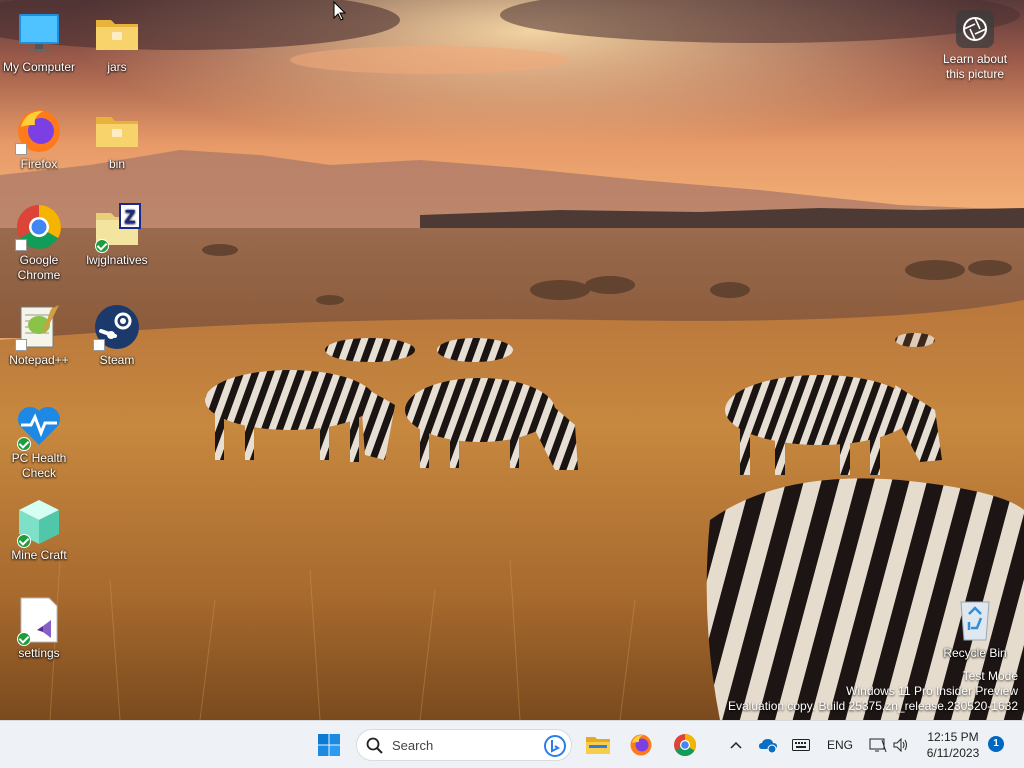  What do you see at coordinates (840, 745) in the screenshot?
I see `input-language-indicator: ENG` at bounding box center [840, 745].